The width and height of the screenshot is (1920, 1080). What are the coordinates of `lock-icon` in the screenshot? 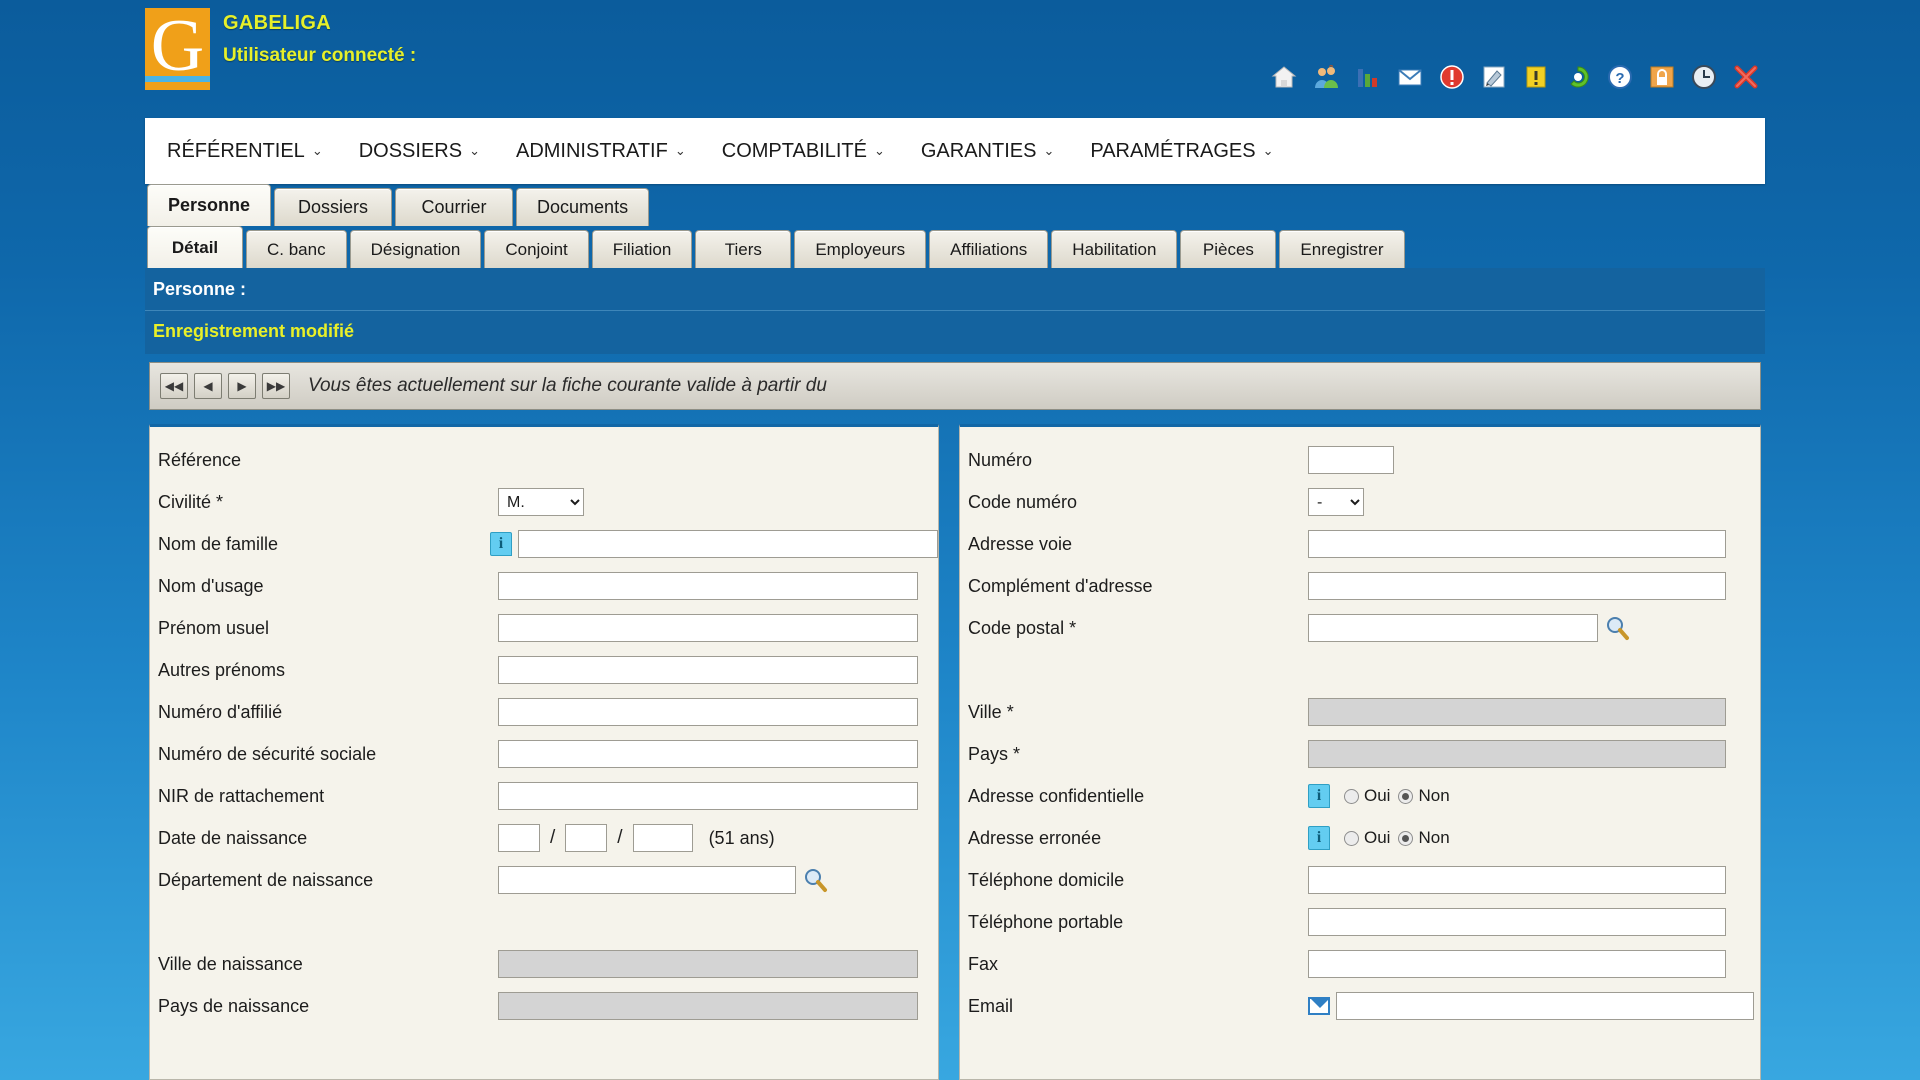 It's located at (1662, 77).